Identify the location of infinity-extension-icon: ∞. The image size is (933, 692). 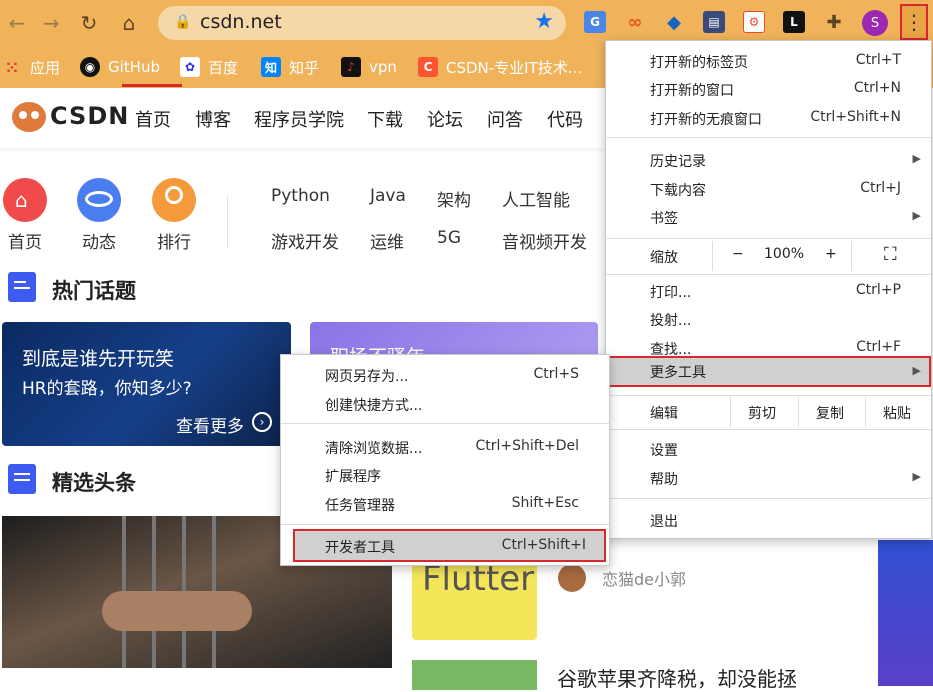
(635, 22).